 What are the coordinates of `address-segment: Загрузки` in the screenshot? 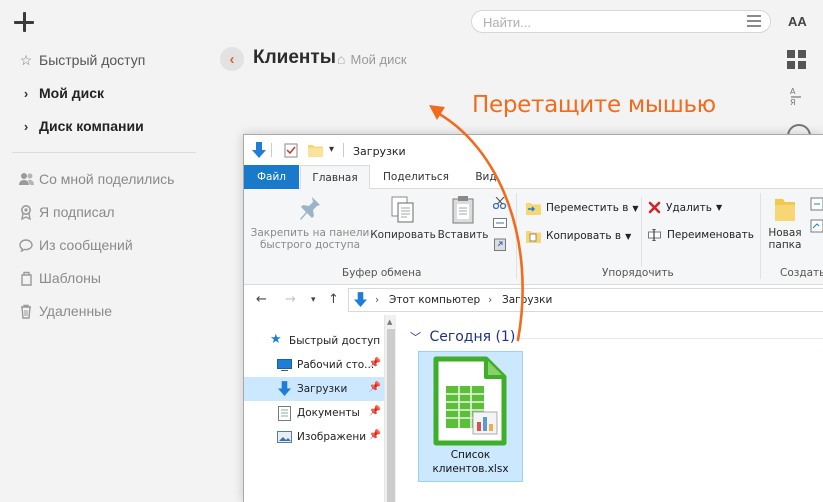 It's located at (527, 300).